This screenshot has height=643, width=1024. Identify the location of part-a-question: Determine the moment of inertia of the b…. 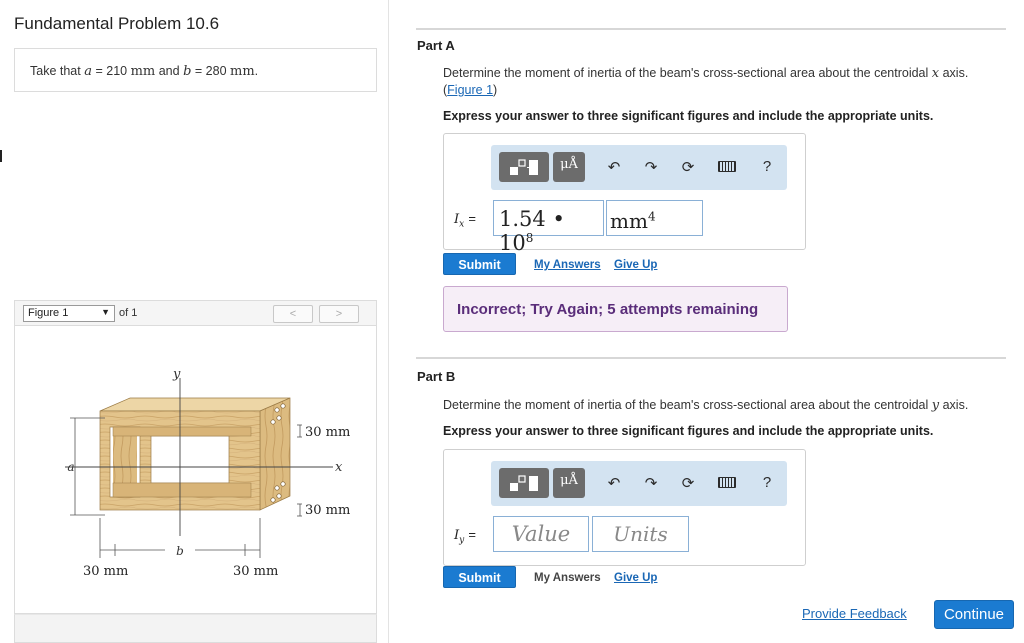
(705, 73).